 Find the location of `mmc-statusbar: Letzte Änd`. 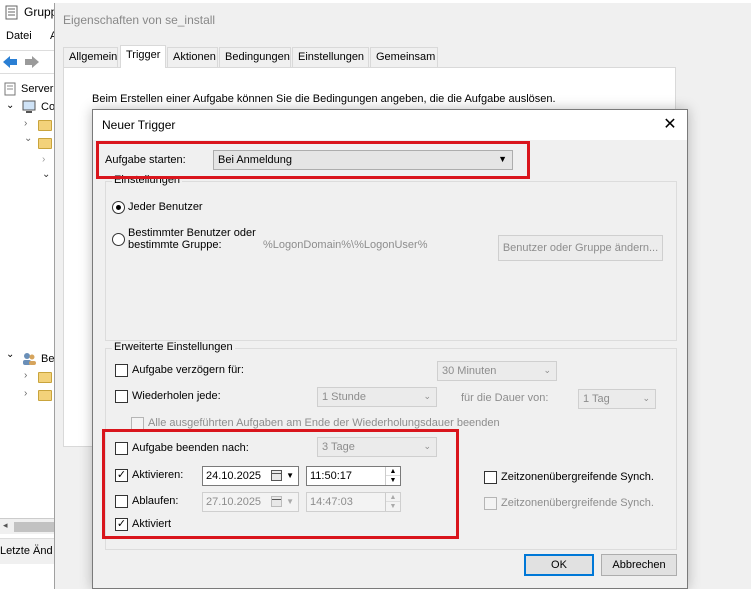

mmc-statusbar: Letzte Änd is located at coordinates (30, 551).